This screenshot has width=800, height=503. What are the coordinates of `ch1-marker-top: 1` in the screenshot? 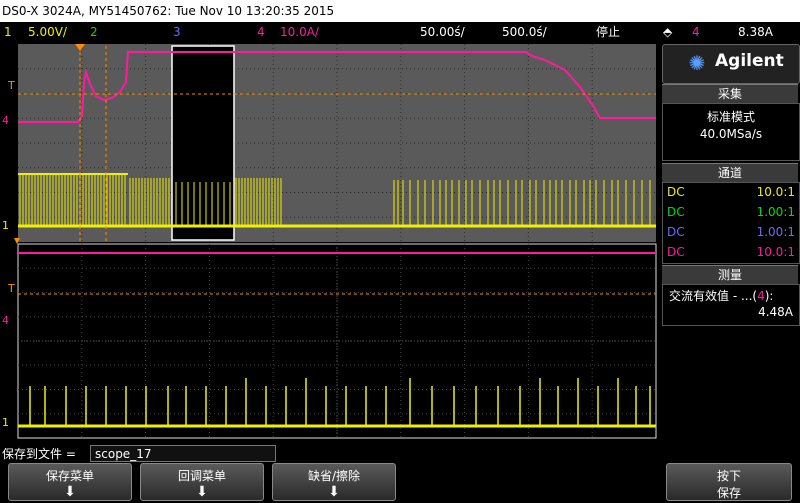 It's located at (5, 225).